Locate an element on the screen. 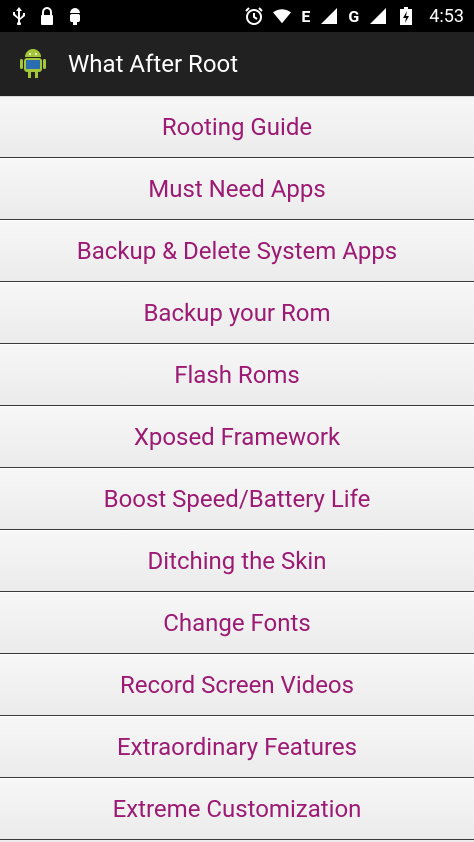 This screenshot has width=474, height=842. menu-item-label: Ditching the Skin is located at coordinates (237, 561).